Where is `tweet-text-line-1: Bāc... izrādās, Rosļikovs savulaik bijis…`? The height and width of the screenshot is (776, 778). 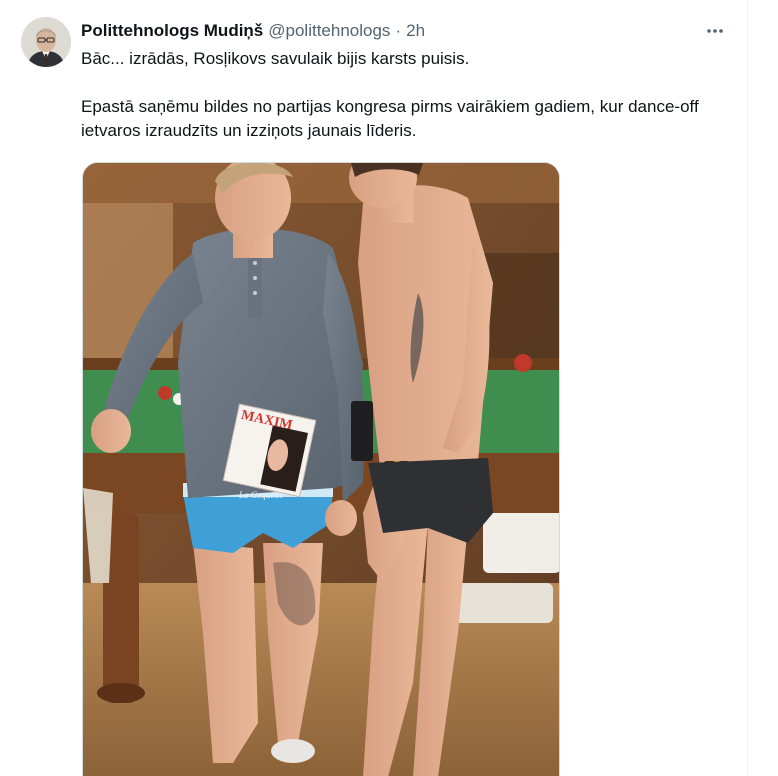
tweet-text-line-1: Bāc... izrādās, Rosļikovs savulaik bijis… is located at coordinates (275, 58).